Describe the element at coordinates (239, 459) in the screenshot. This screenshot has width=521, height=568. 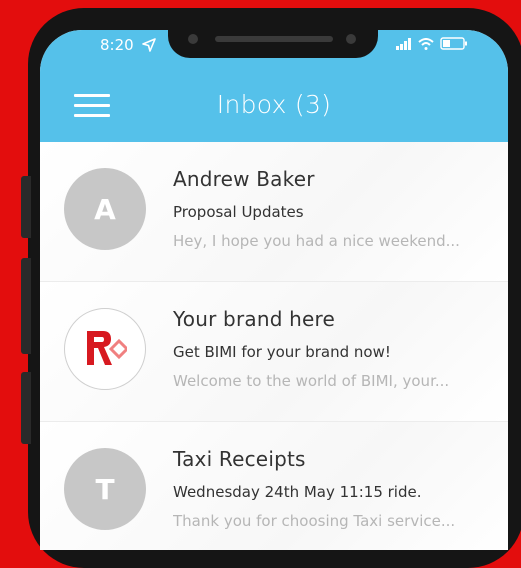
I see `email-sender: Taxi Receipts` at that location.